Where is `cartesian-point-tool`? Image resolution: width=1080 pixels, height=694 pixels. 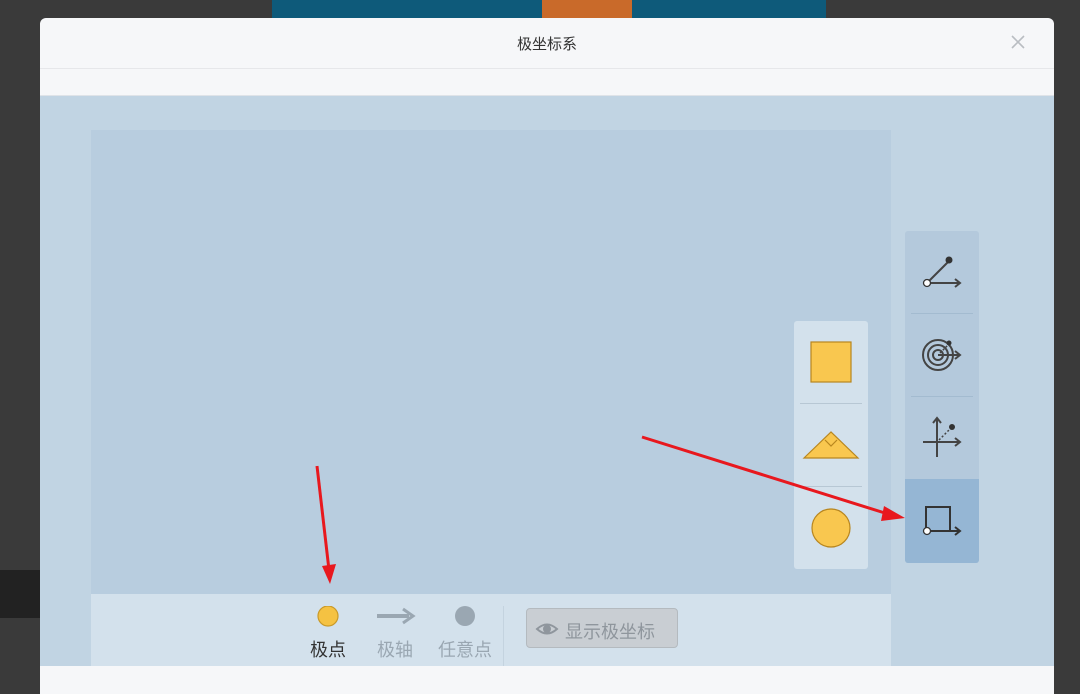 cartesian-point-tool is located at coordinates (942, 438).